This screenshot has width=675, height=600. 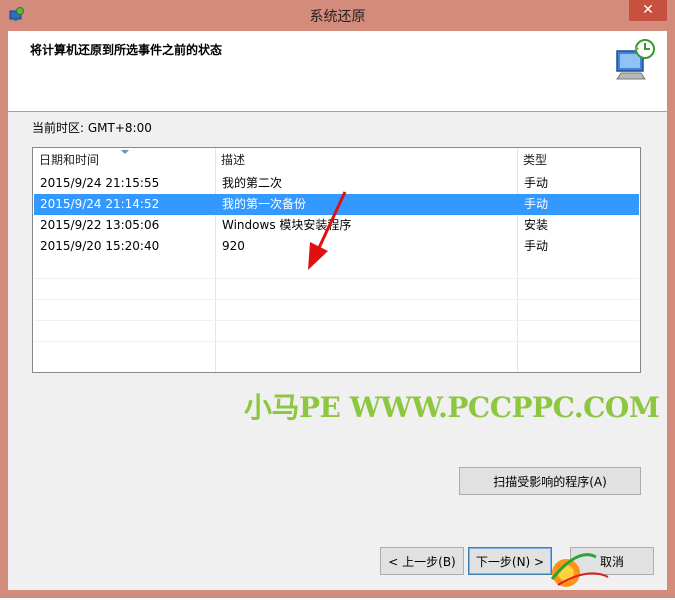 I want to click on cell-datetime: 2015/9/24 21:14:52, so click(x=100, y=204).